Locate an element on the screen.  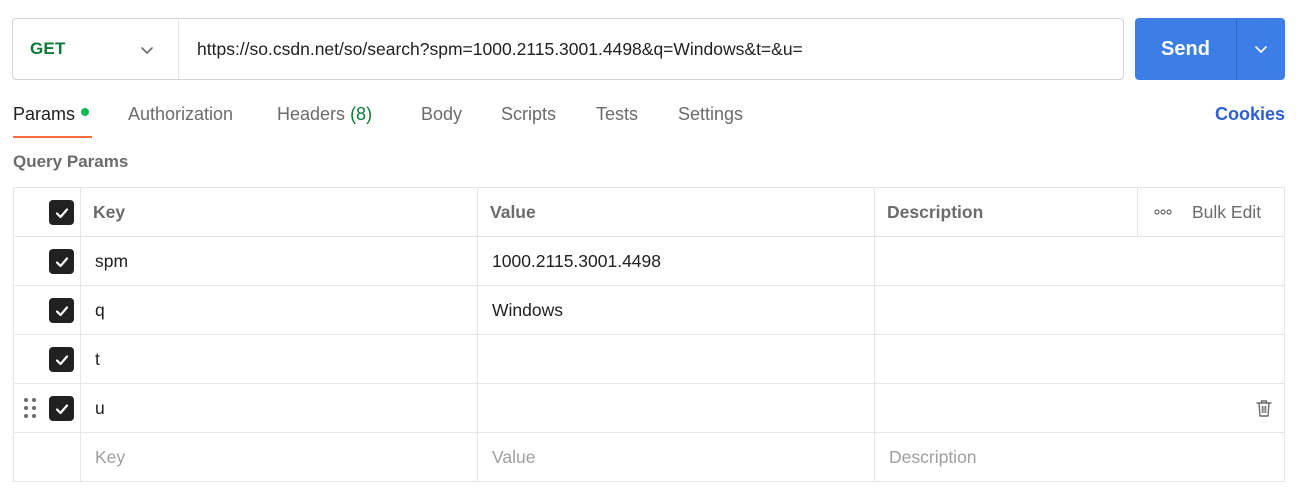
bulk-edit-button: Bulk Edit is located at coordinates (1210, 212).